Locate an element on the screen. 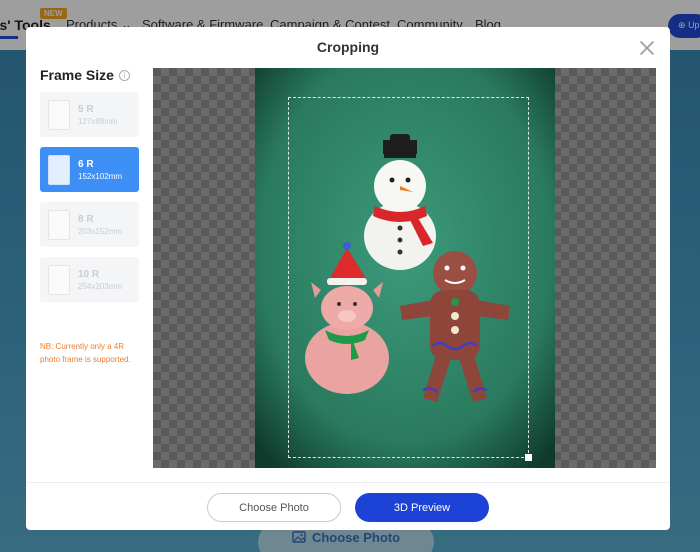 The height and width of the screenshot is (552, 700). size-name: 6 R is located at coordinates (86, 164).